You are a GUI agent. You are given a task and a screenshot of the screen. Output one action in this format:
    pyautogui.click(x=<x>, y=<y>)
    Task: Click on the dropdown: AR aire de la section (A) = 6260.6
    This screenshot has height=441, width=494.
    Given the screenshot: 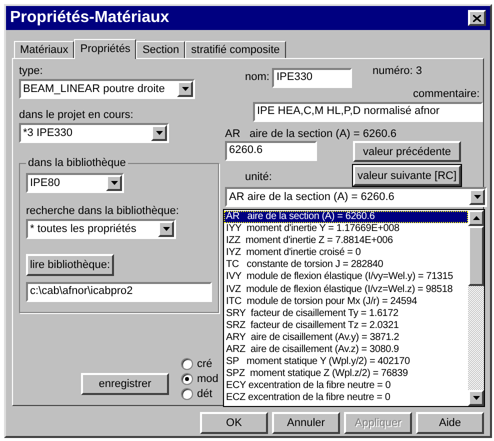 What is the action you would take?
    pyautogui.click(x=356, y=197)
    